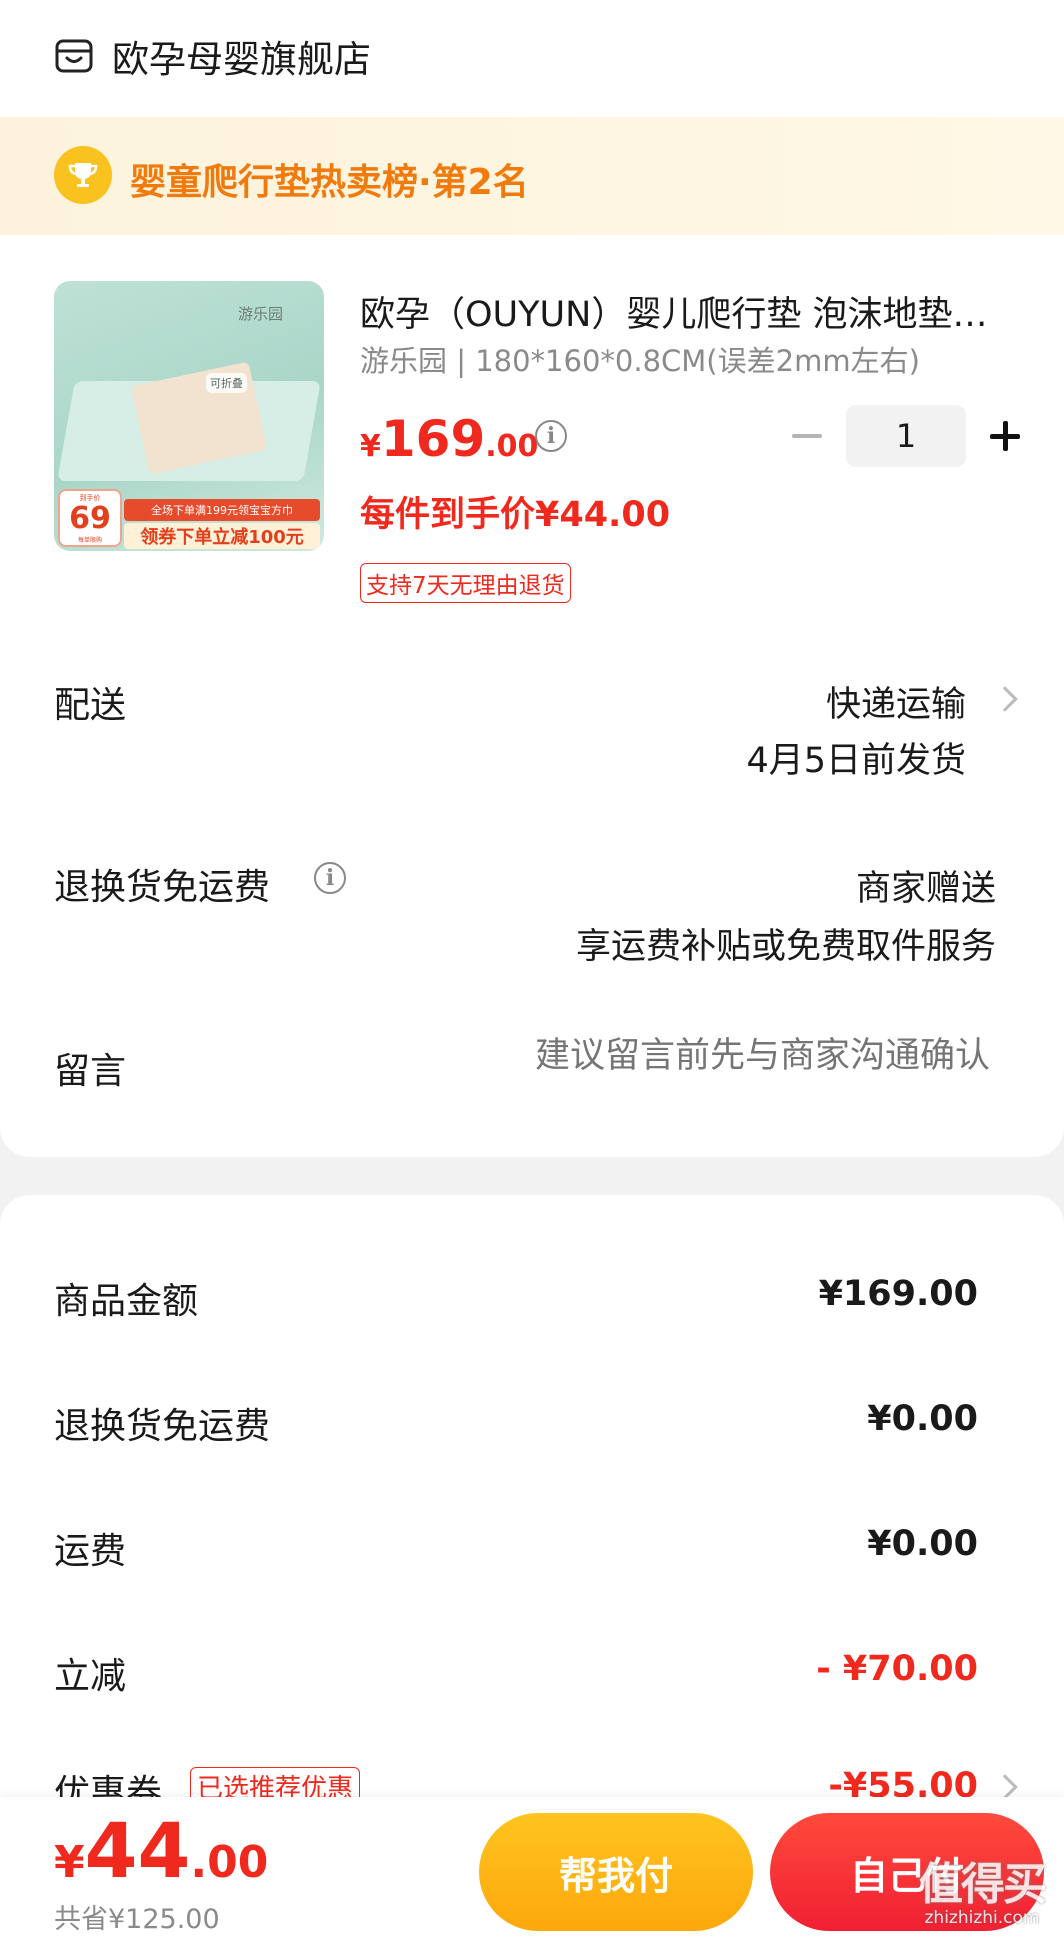 The height and width of the screenshot is (1941, 1064). What do you see at coordinates (162, 887) in the screenshot?
I see `return-shipping-label: 退换货免运费` at bounding box center [162, 887].